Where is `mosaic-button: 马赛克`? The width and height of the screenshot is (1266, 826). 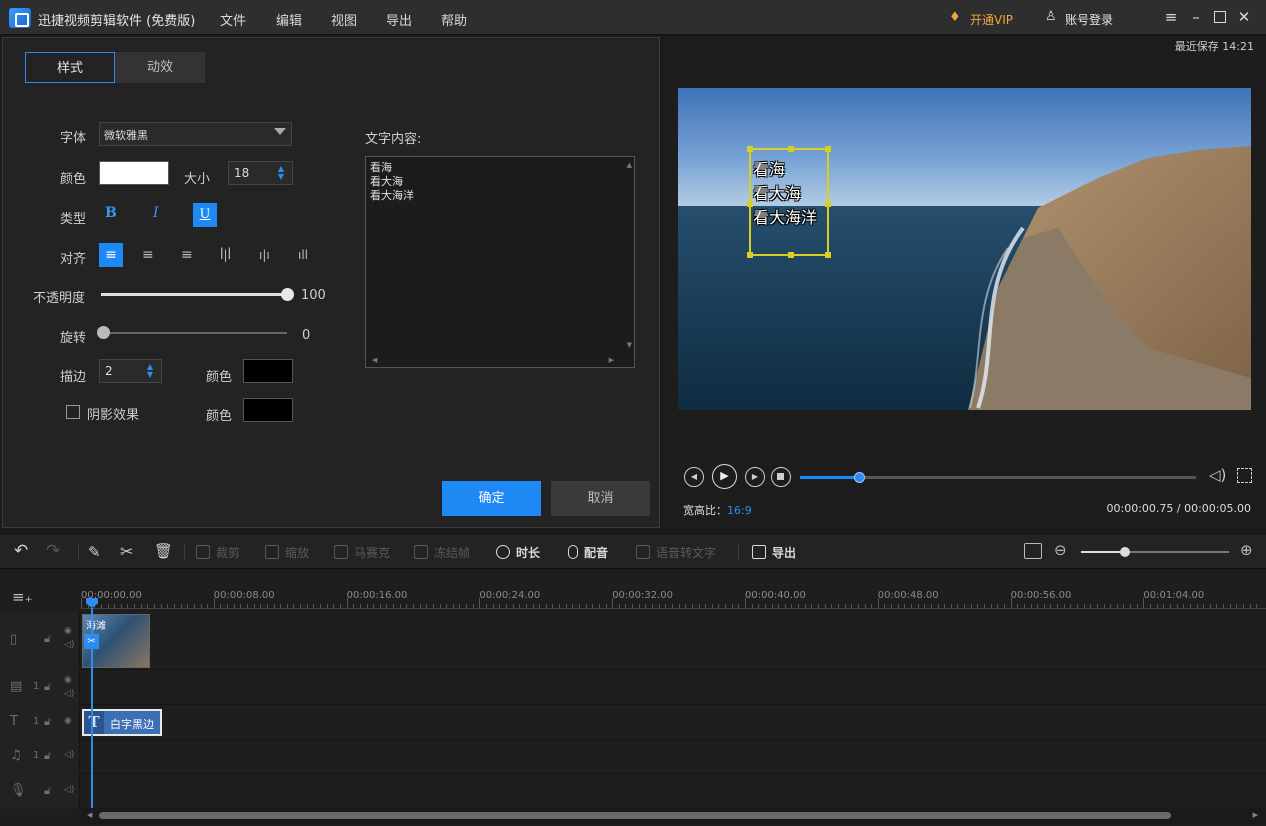
mosaic-button: 马赛克 is located at coordinates (362, 552).